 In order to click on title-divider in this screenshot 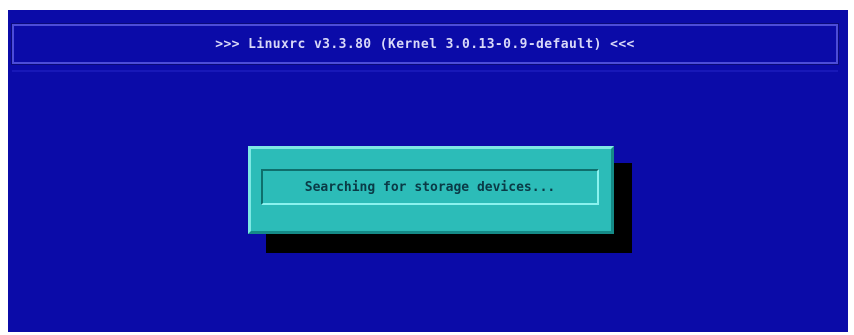, I will do `click(425, 71)`.